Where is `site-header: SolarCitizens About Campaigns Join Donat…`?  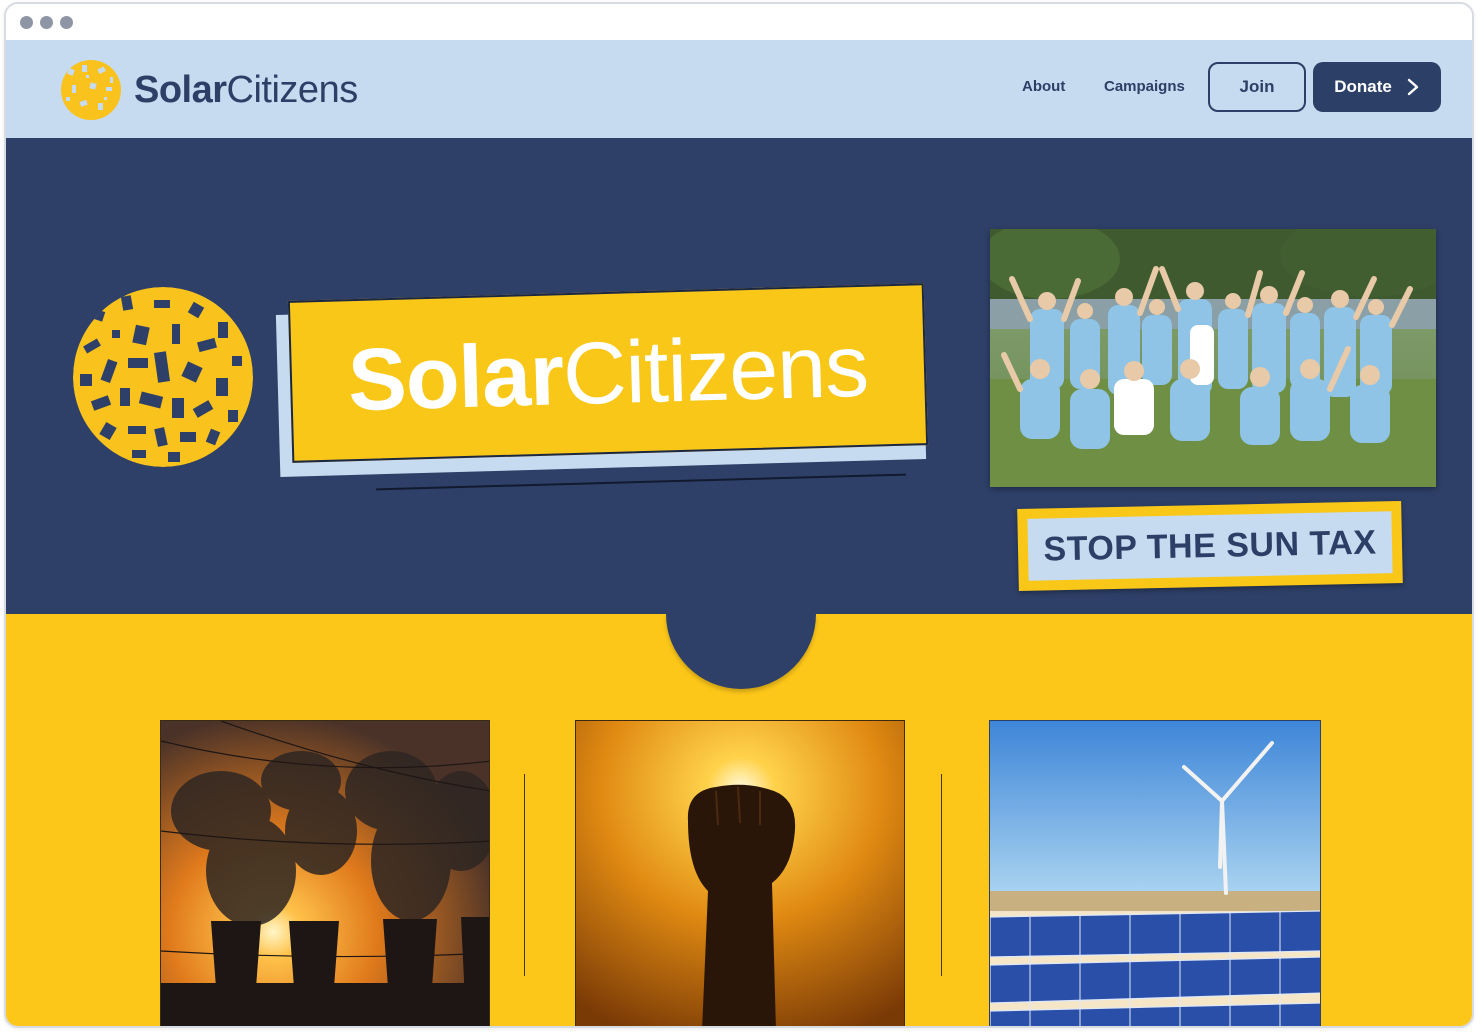
site-header: SolarCitizens About Campaigns Join Donat… is located at coordinates (739, 89).